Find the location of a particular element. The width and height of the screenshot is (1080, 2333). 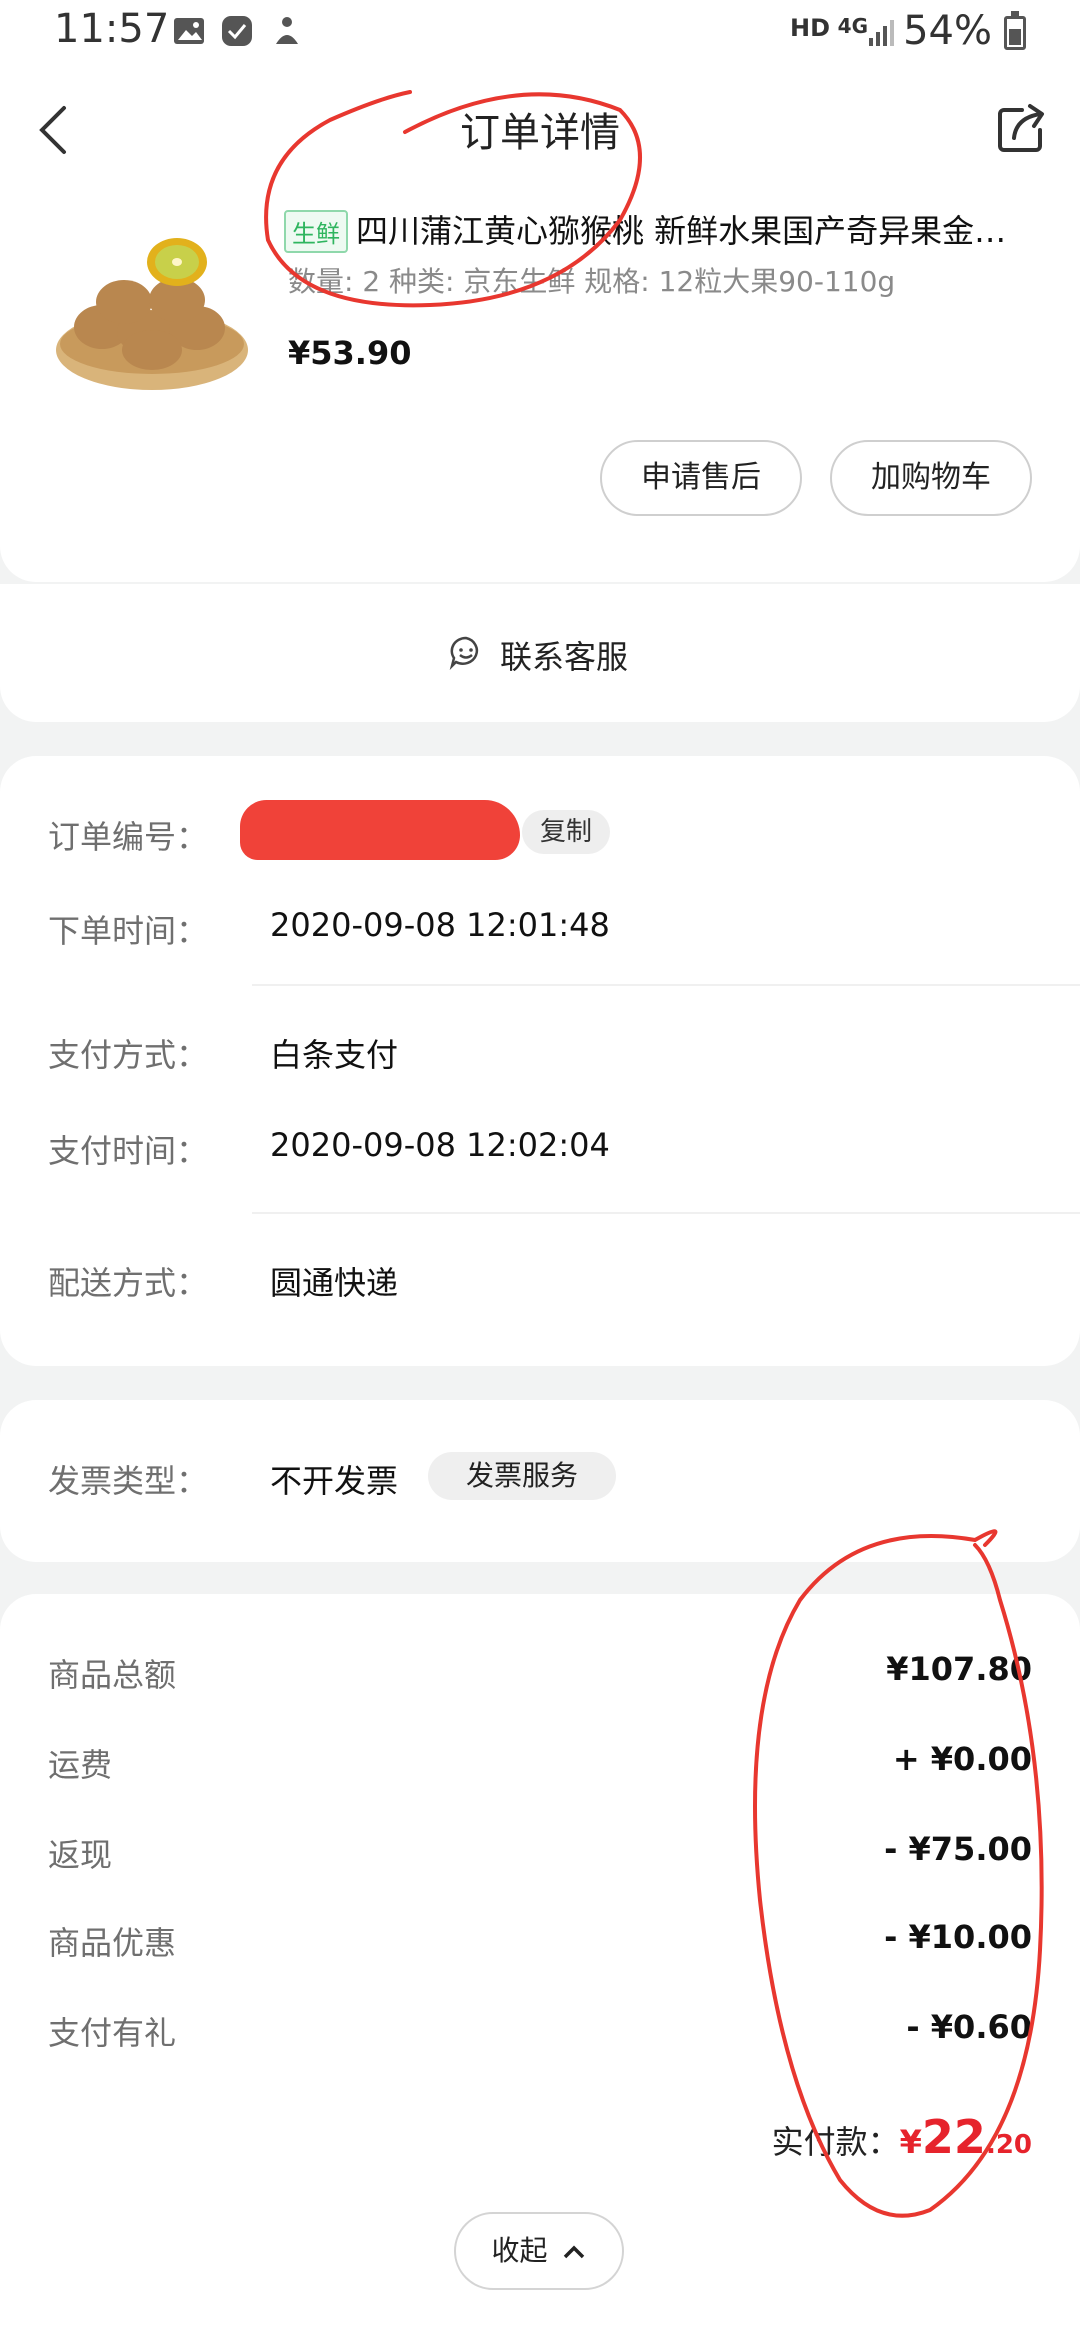

pay-method-value: 白条支付 is located at coordinates (334, 1055).